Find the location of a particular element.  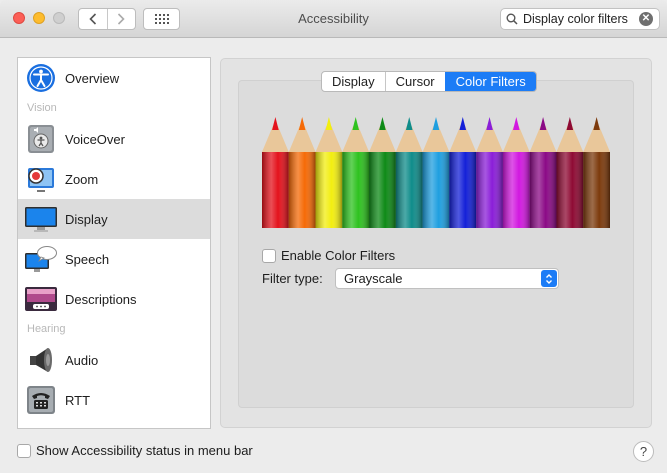

tab-color-filters: Color Filters is located at coordinates (490, 81).